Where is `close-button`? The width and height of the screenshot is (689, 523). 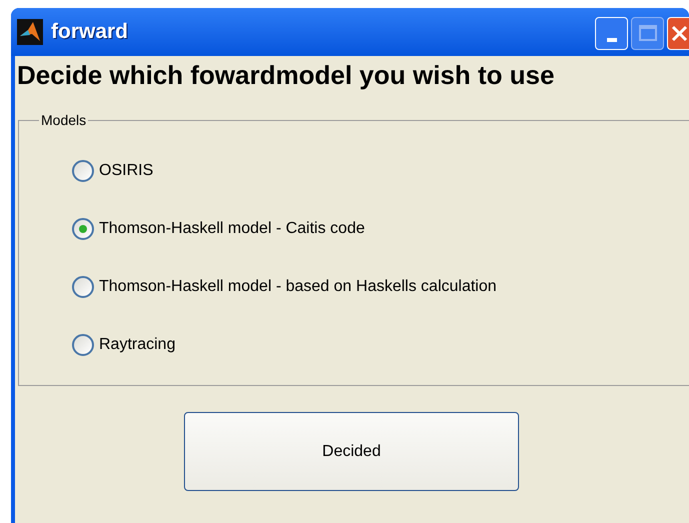
close-button is located at coordinates (678, 33).